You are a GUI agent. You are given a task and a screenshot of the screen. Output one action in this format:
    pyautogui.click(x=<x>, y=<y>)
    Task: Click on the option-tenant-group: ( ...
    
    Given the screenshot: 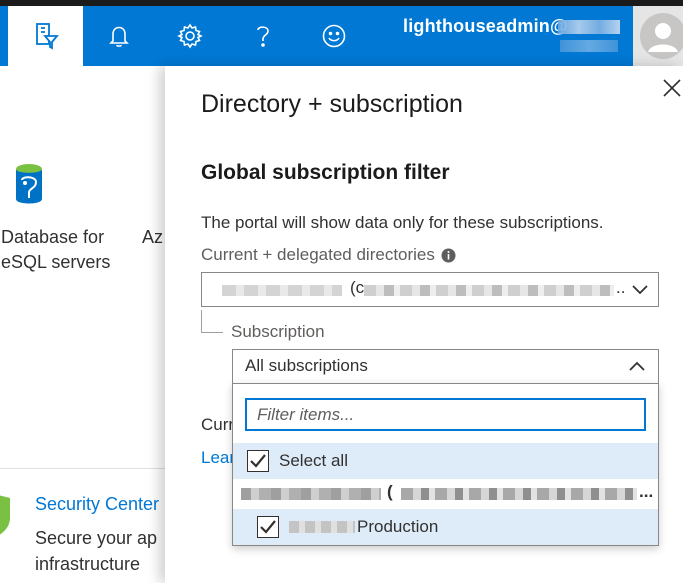 What is the action you would take?
    pyautogui.click(x=445, y=494)
    